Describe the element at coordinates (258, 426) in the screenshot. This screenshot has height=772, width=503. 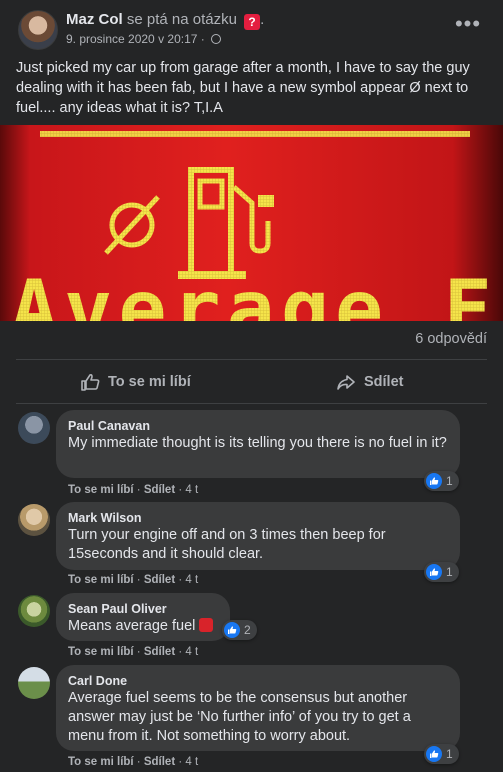
I see `commenter-name: Paul Canavan` at that location.